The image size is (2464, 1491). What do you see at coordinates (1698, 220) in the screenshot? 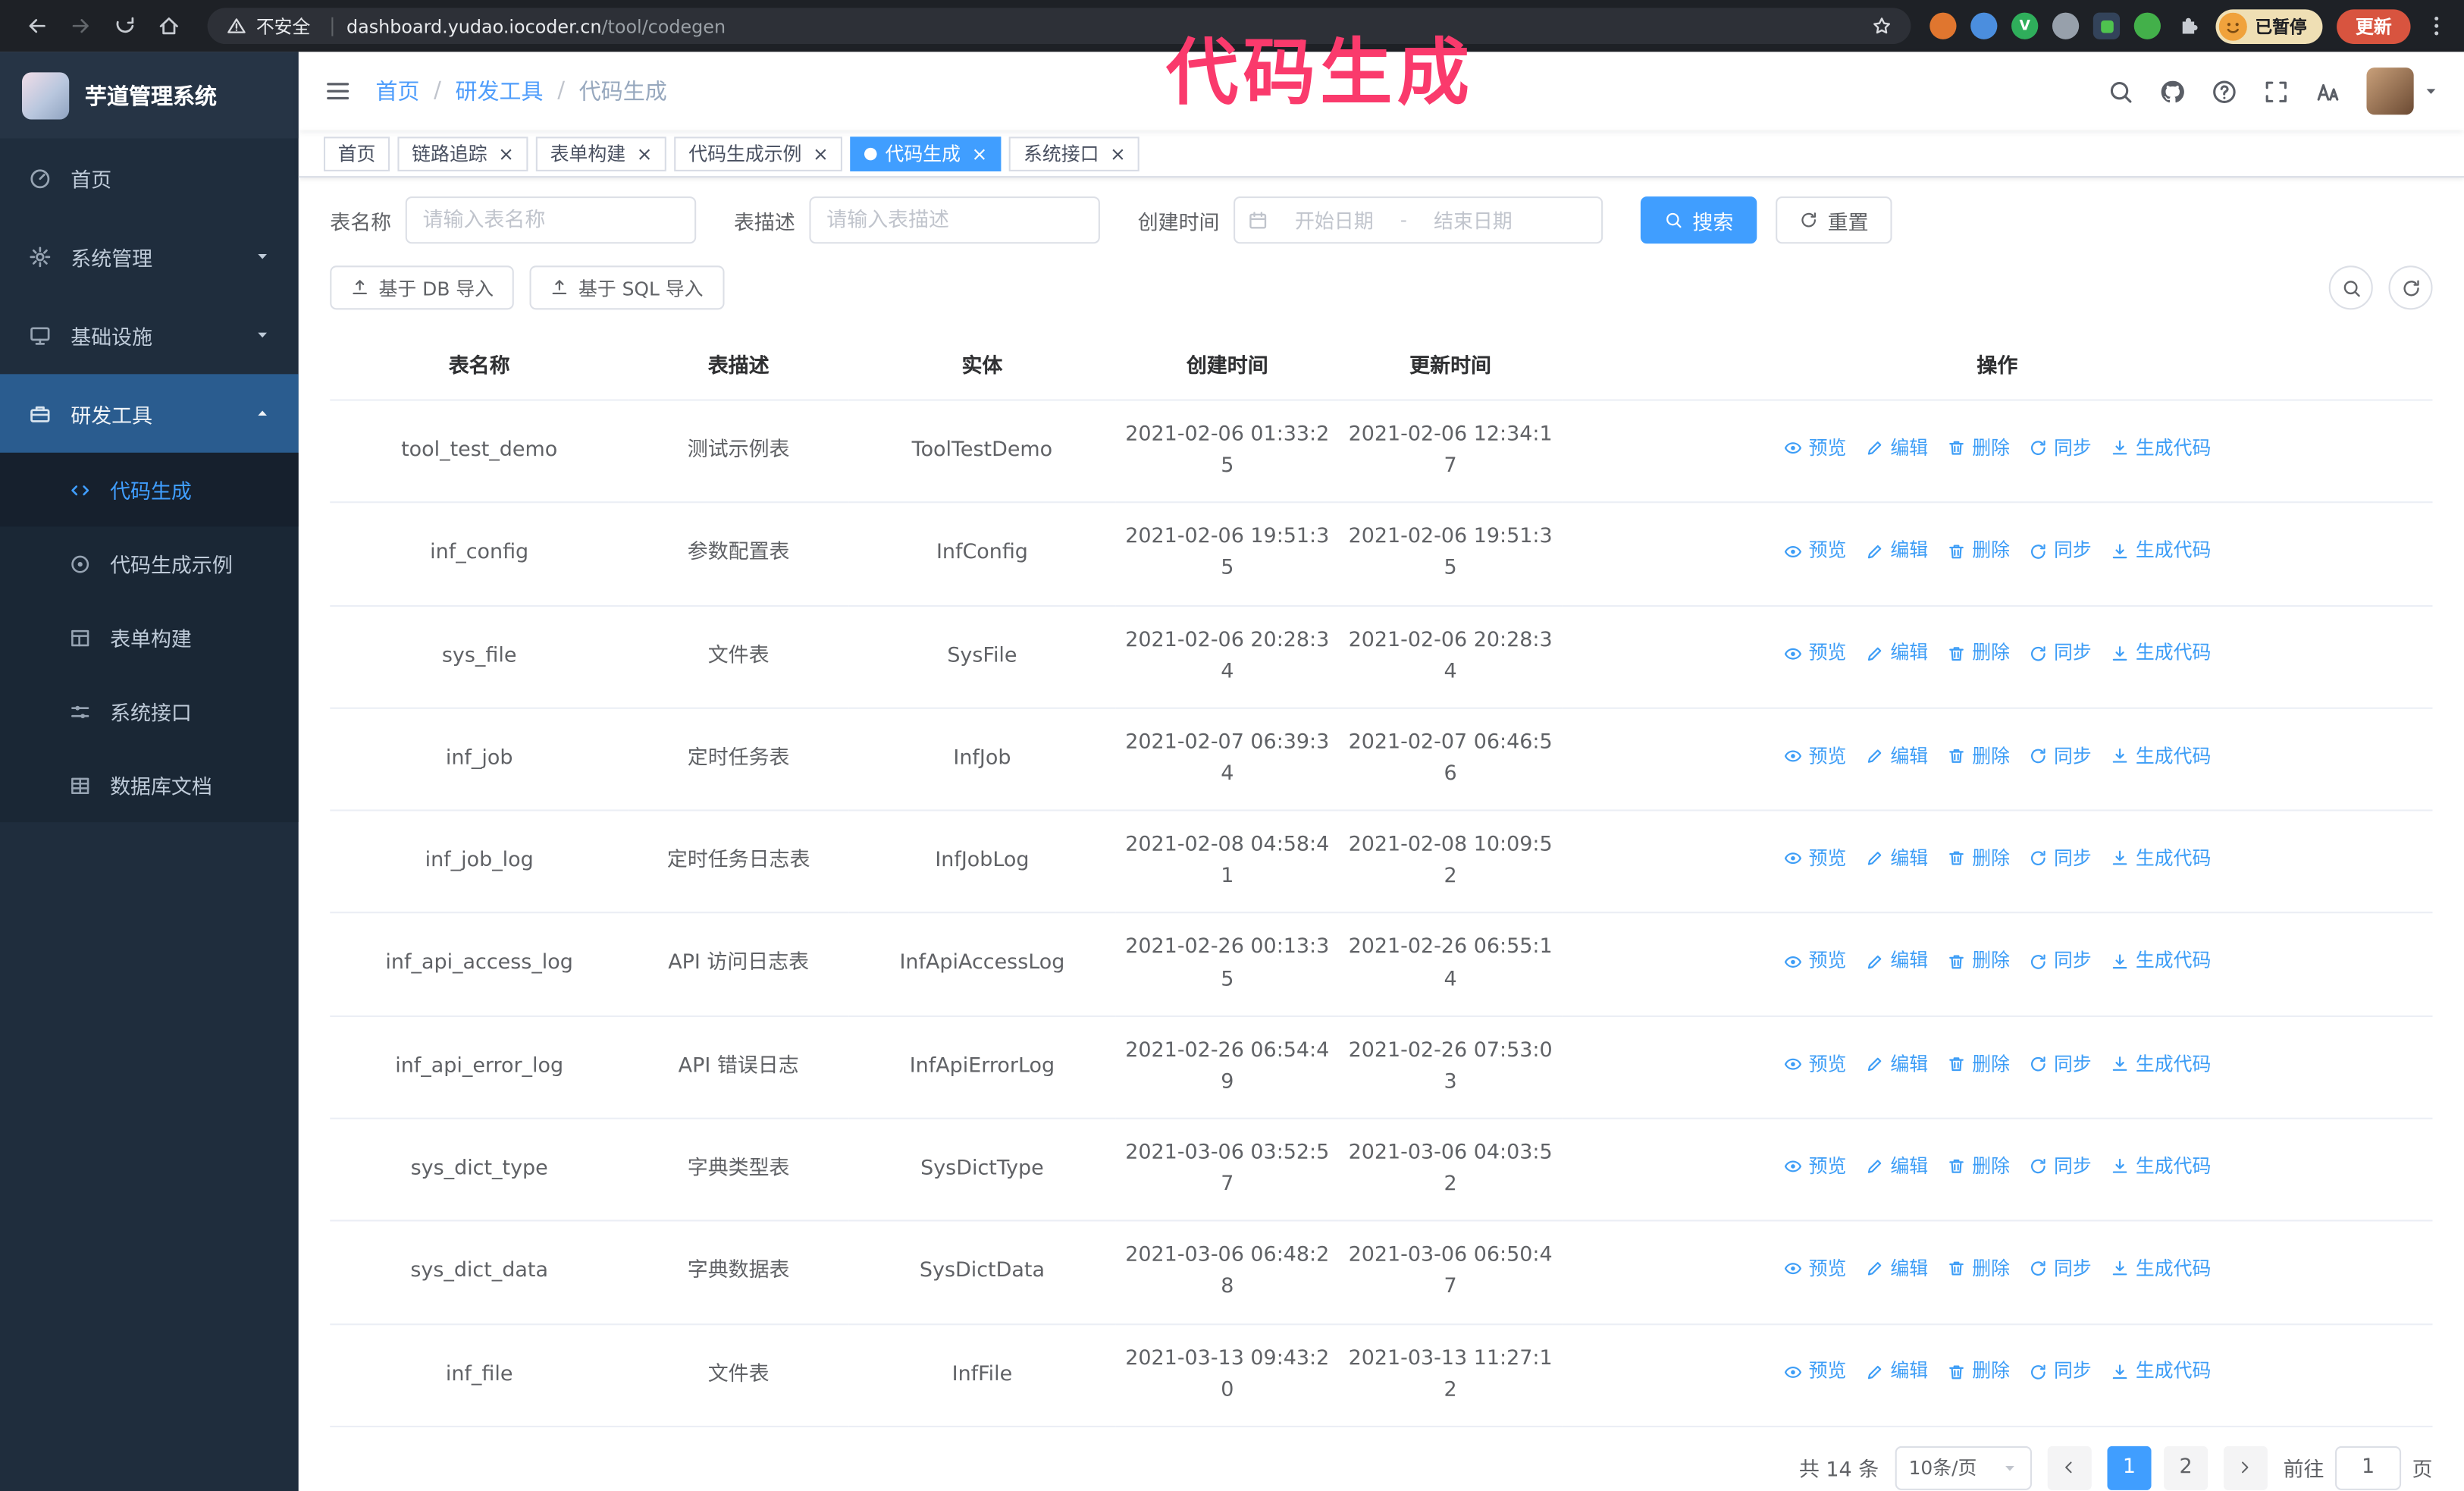
I see `search-button: 搜索` at bounding box center [1698, 220].